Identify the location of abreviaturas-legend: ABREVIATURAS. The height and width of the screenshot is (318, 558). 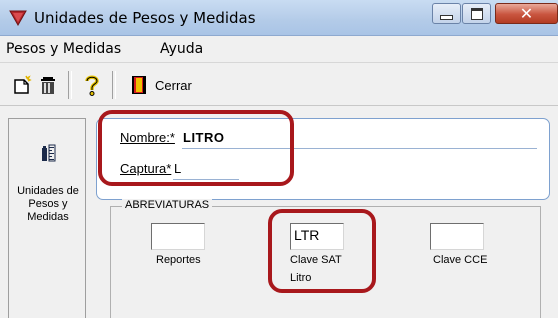
(167, 205).